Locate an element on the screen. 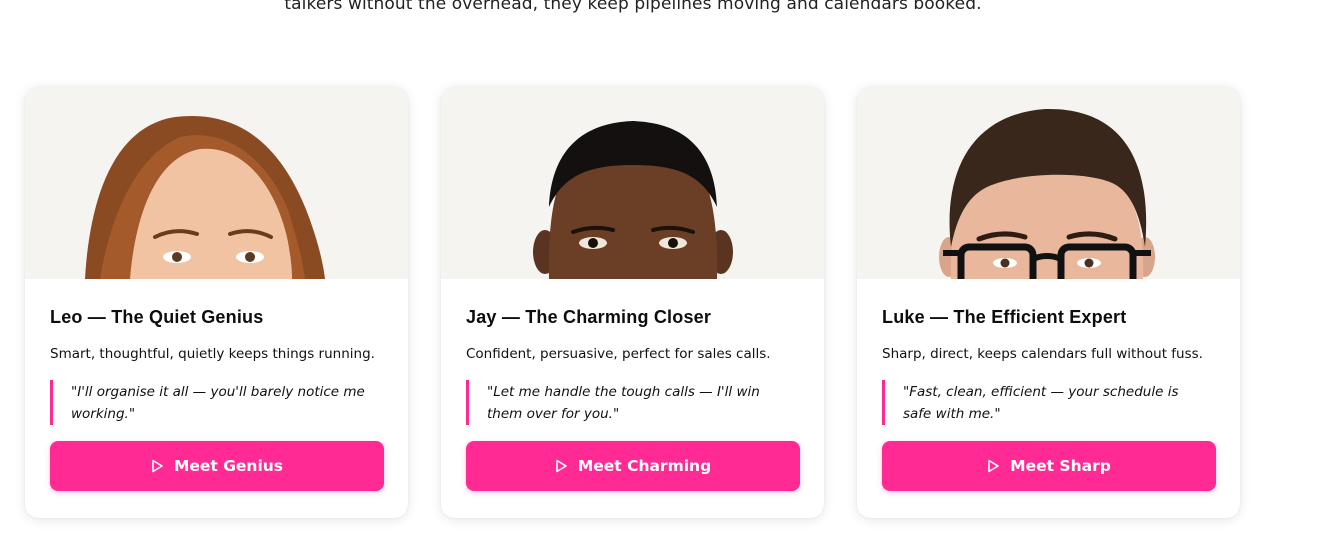  card-title: Leo — The Quiet Genius is located at coordinates (157, 317).